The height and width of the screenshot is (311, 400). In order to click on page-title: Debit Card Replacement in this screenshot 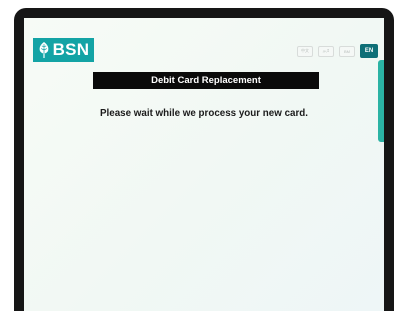, I will do `click(206, 80)`.